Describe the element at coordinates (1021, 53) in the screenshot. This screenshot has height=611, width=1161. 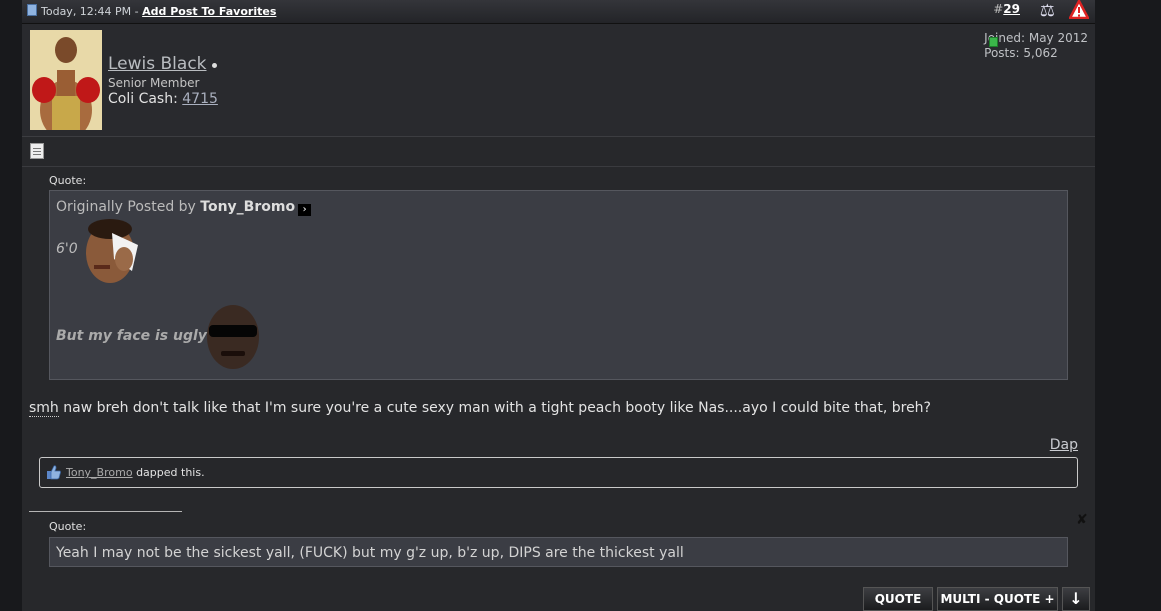
I see `post-count: Posts: 5,062` at that location.